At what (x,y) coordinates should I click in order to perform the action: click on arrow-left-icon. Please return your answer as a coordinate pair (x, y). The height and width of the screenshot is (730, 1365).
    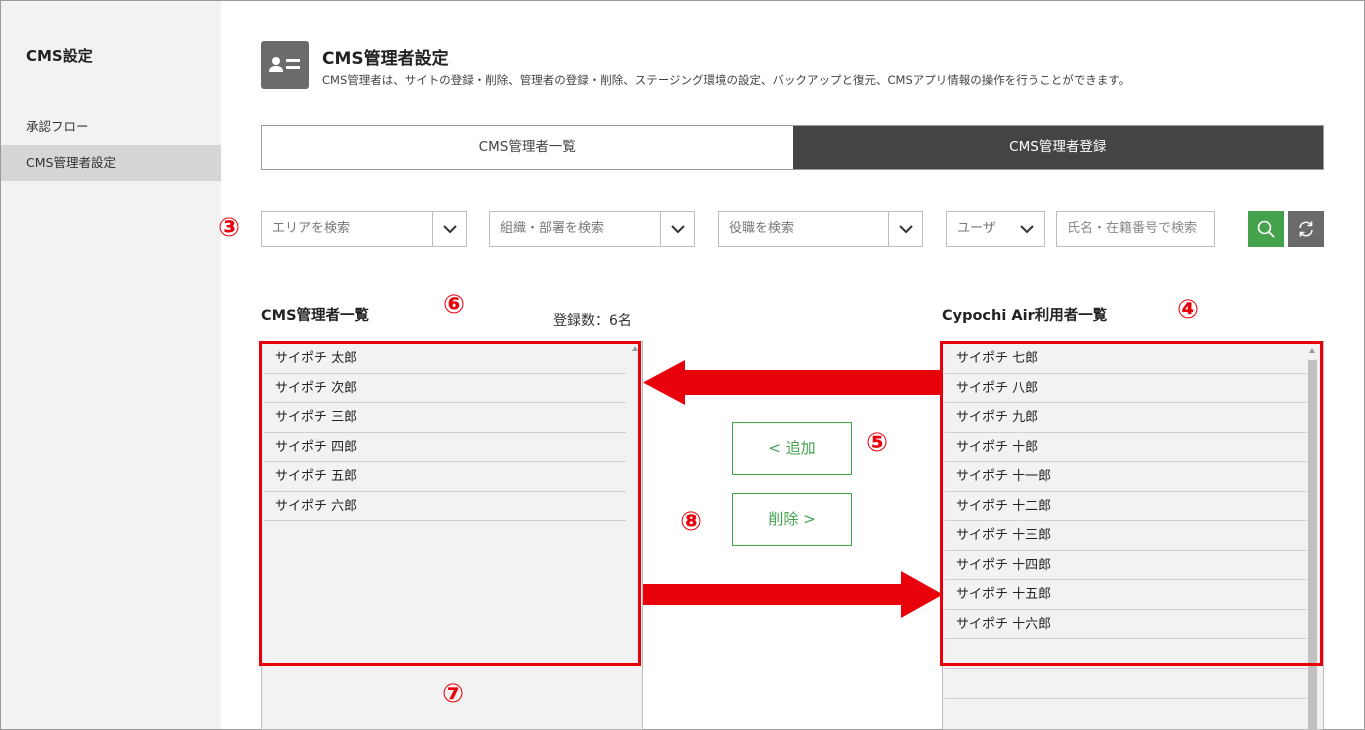
    Looking at the image, I should click on (793, 382).